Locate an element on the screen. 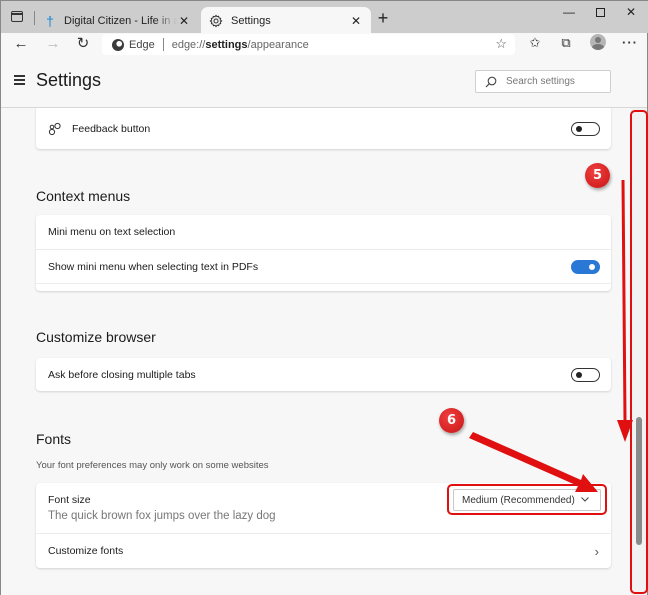 This screenshot has width=648, height=595. customize-fonts-row: Customize fonts › is located at coordinates (323, 551).